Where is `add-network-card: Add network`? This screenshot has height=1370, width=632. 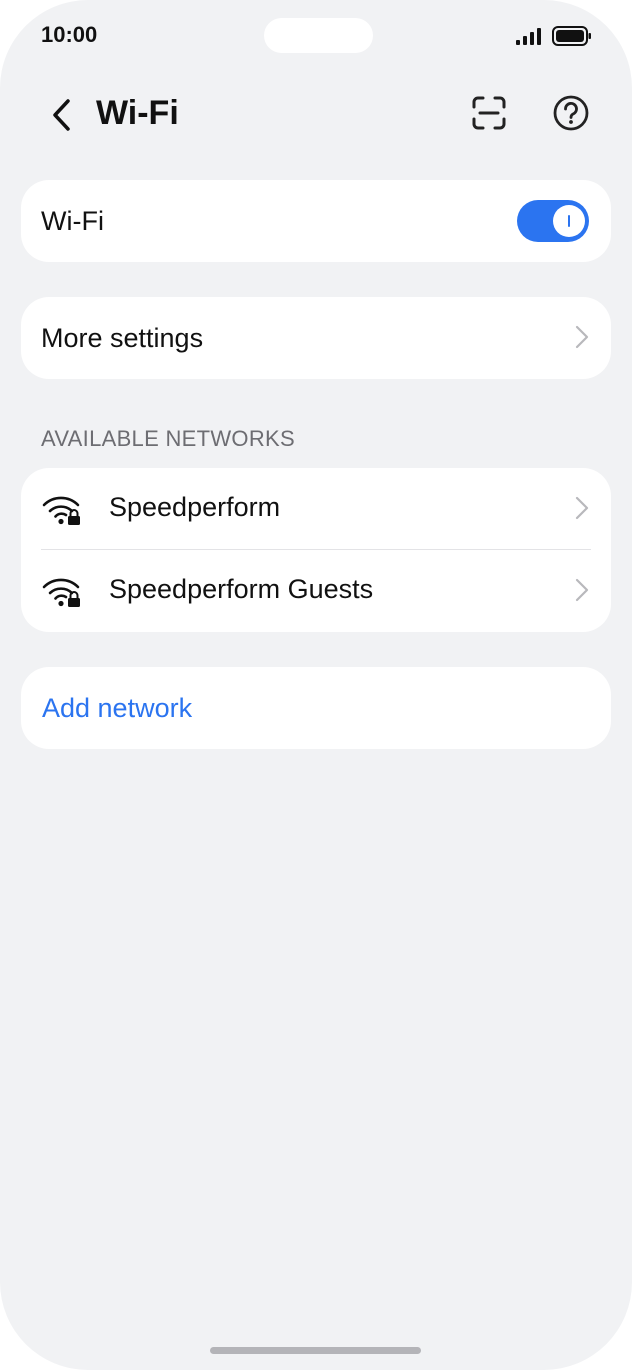
add-network-card: Add network is located at coordinates (316, 708).